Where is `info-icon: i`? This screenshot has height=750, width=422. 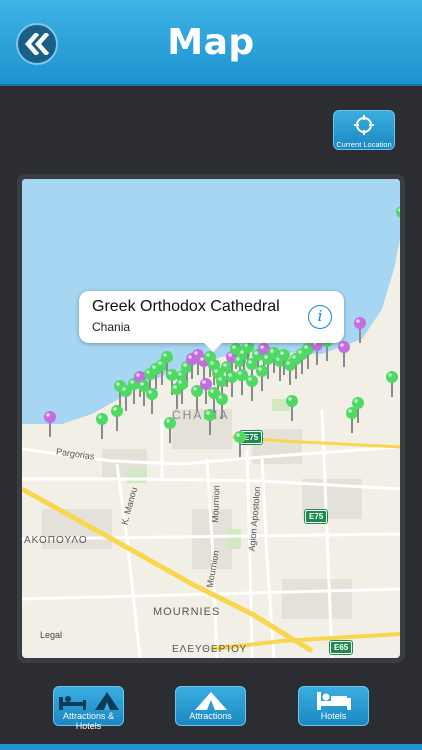
info-icon: i is located at coordinates (320, 317).